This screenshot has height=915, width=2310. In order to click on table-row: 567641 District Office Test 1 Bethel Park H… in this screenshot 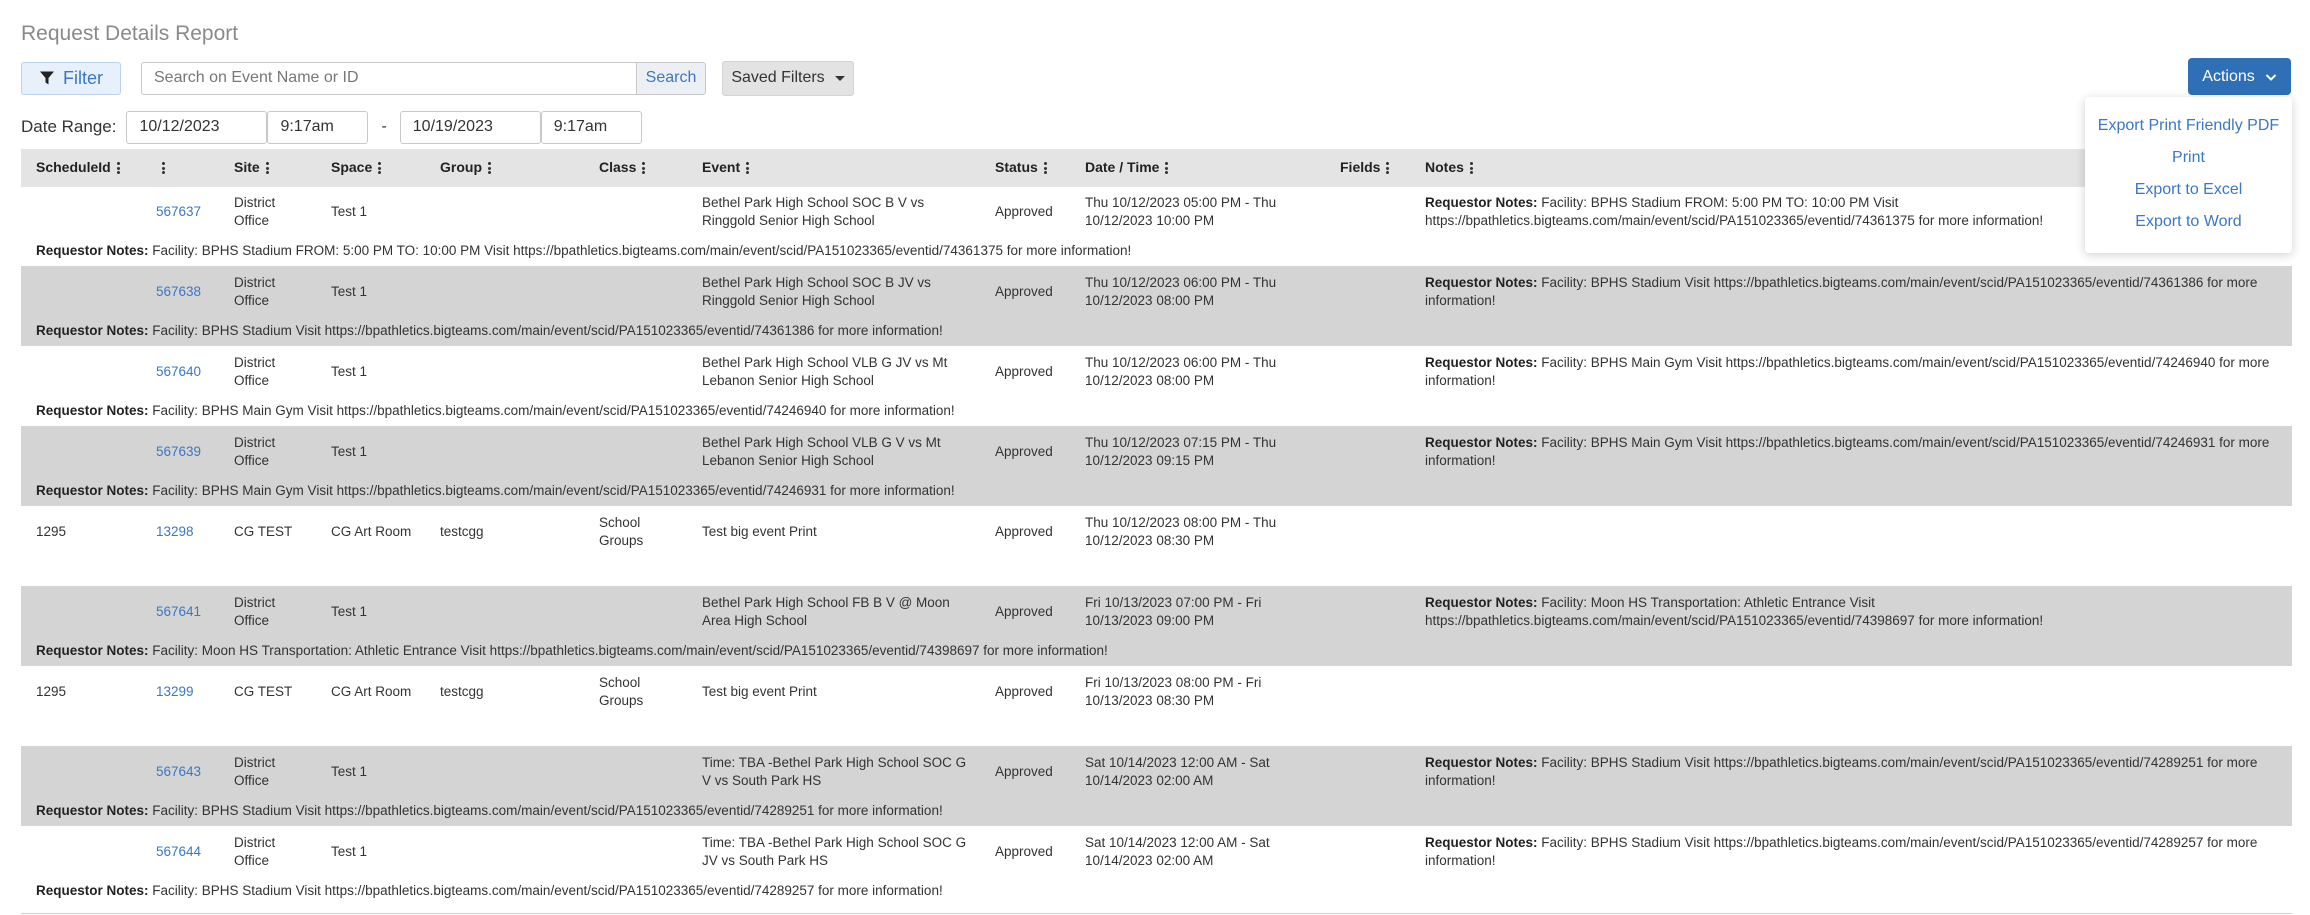, I will do `click(1156, 611)`.